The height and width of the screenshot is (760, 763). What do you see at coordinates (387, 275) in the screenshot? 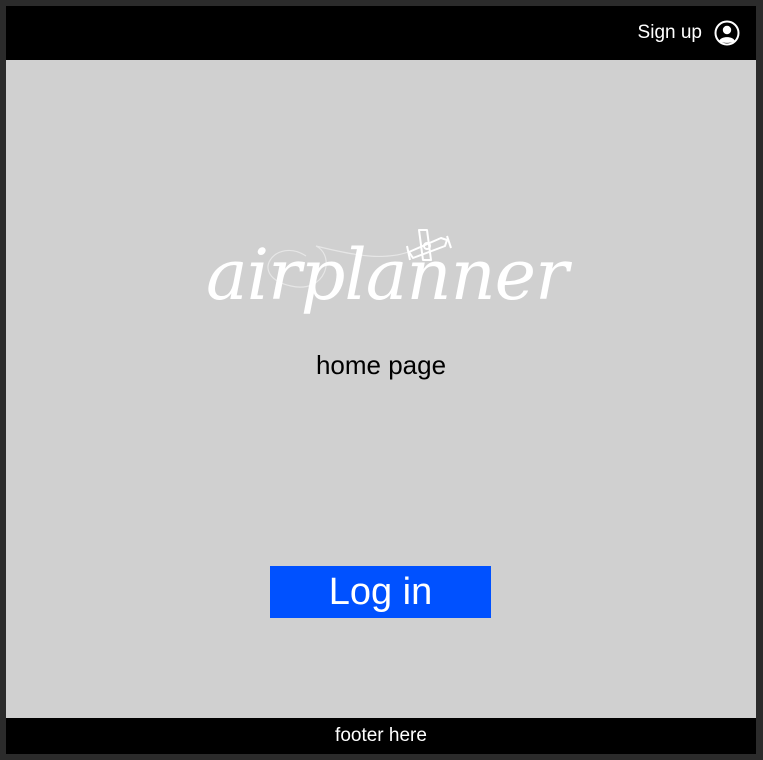
I see `logo-wordmark: airplanner` at bounding box center [387, 275].